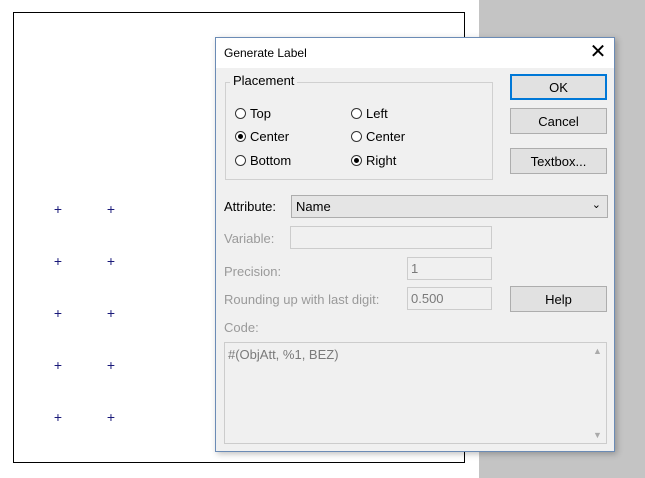 This screenshot has height=478, width=645. I want to click on radio-right: Right, so click(373, 160).